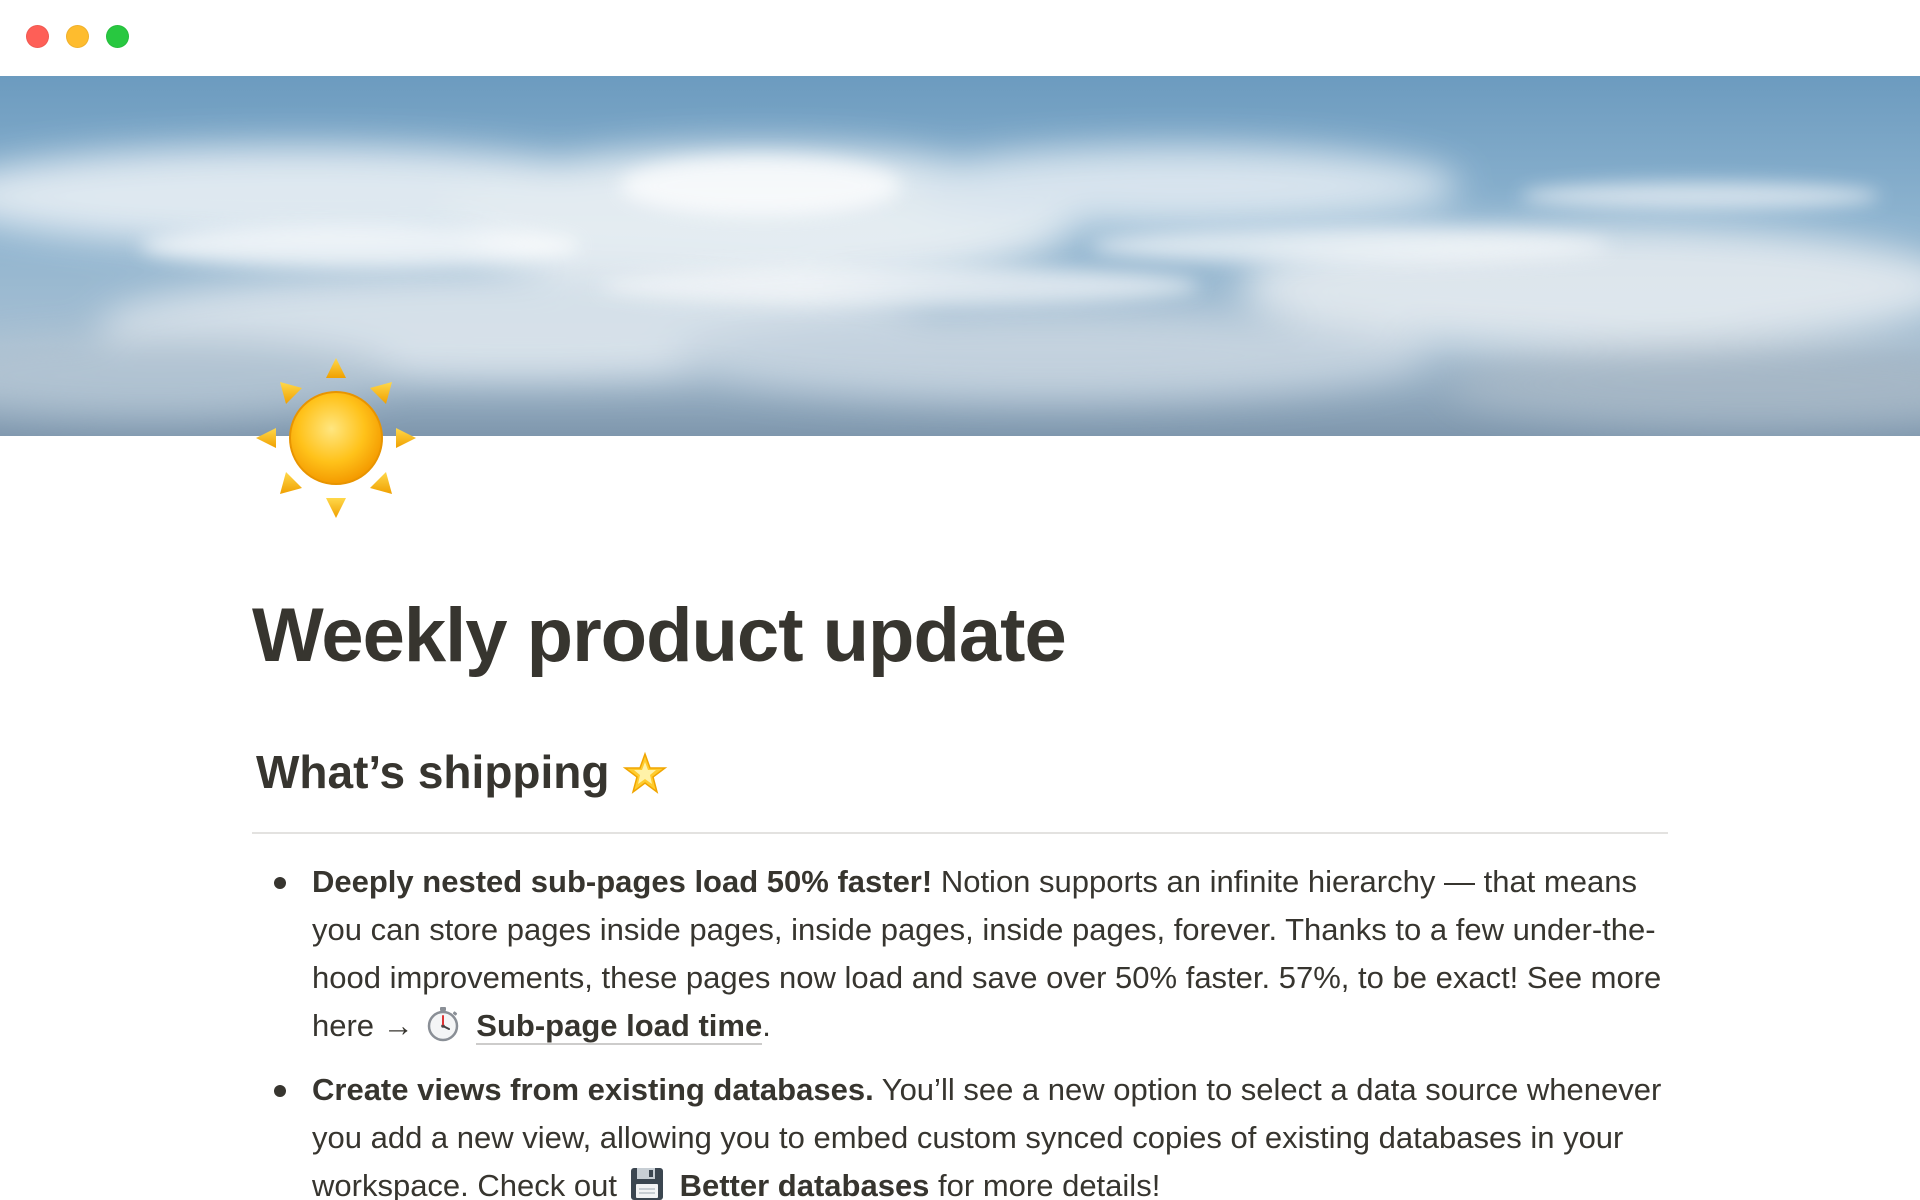 The height and width of the screenshot is (1200, 1920). I want to click on stopwatch-icon, so click(443, 1024).